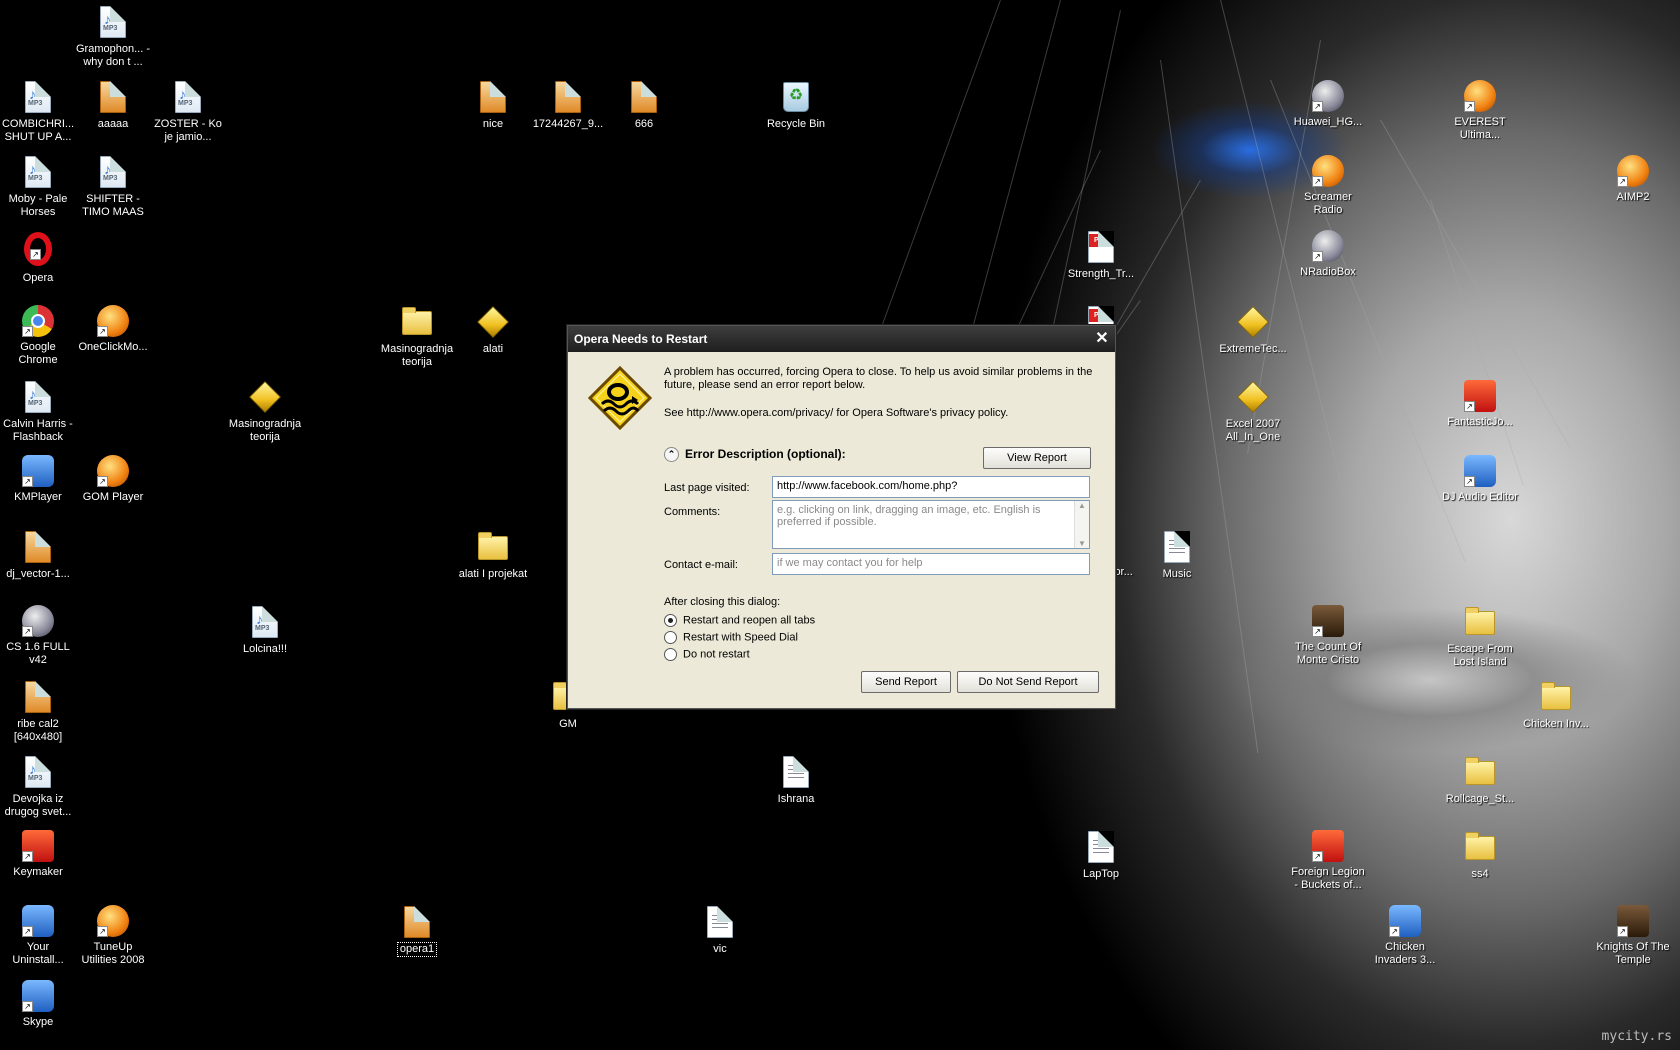 The width and height of the screenshot is (1680, 1050). I want to click on desktop-icon-label: Lolcina!!!, so click(265, 649).